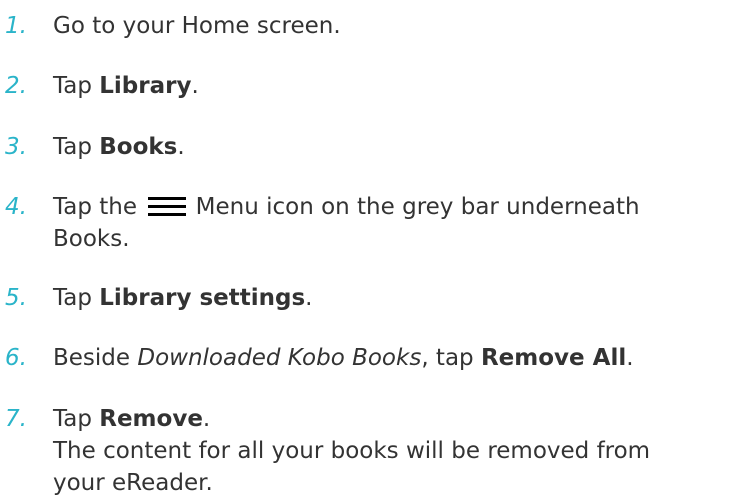  What do you see at coordinates (400, 26) in the screenshot?
I see `step-text: Go to your Home screen.` at bounding box center [400, 26].